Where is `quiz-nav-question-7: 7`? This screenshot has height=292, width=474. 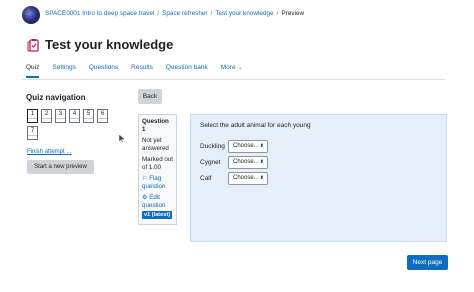
quiz-nav-question-7: 7 is located at coordinates (32, 133).